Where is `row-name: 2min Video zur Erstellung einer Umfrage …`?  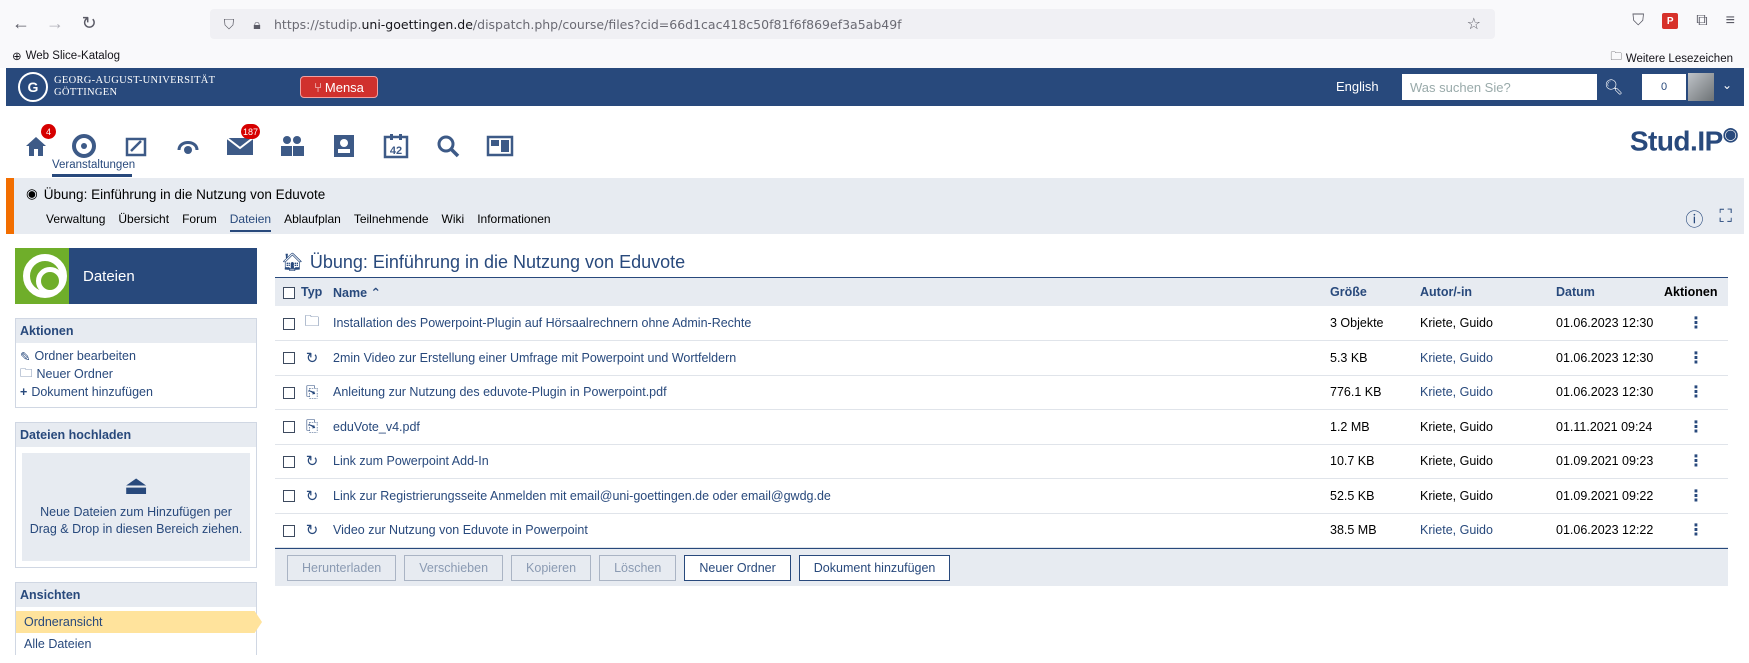 row-name: 2min Video zur Erstellung einer Umfrage … is located at coordinates (831, 358).